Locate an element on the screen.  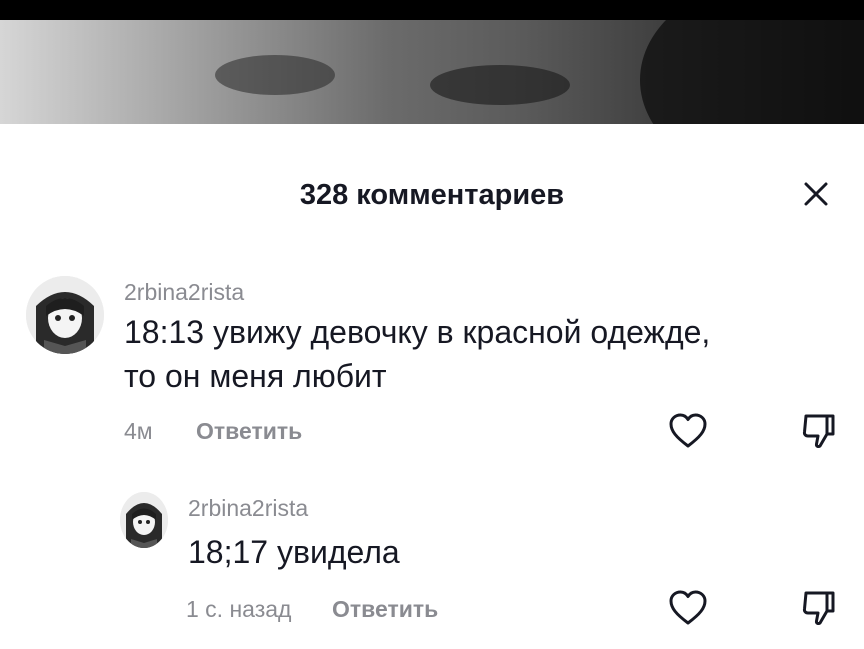
video-eye-right is located at coordinates (500, 85).